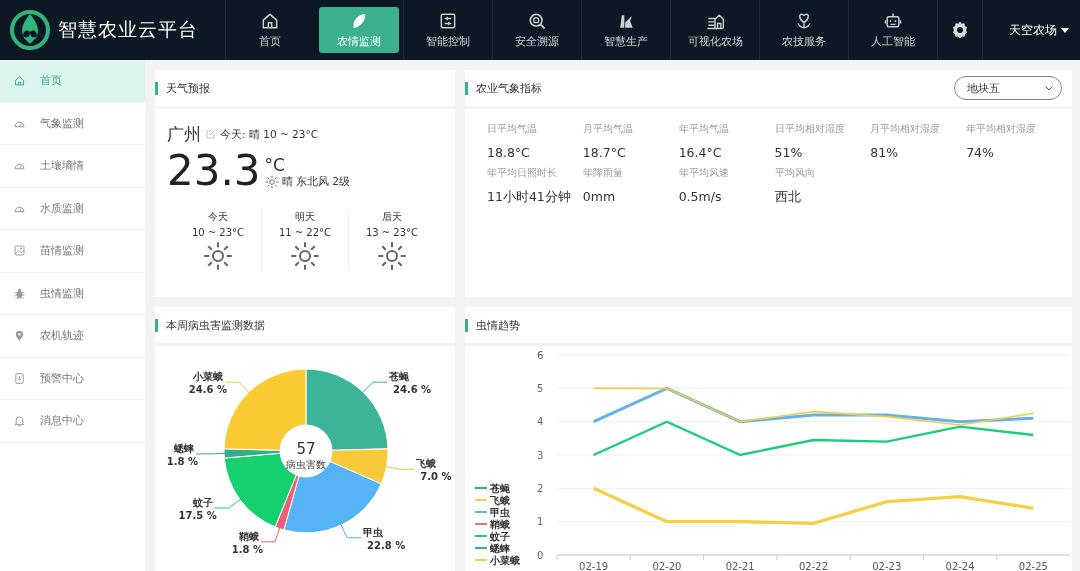 The width and height of the screenshot is (1080, 571). Describe the element at coordinates (1039, 30) in the screenshot. I see `farm-dropdown: 天空农场` at that location.